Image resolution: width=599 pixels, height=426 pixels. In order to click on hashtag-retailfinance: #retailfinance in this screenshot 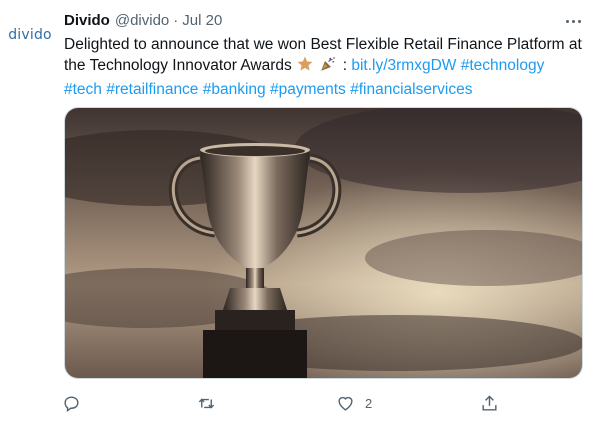, I will do `click(152, 89)`.